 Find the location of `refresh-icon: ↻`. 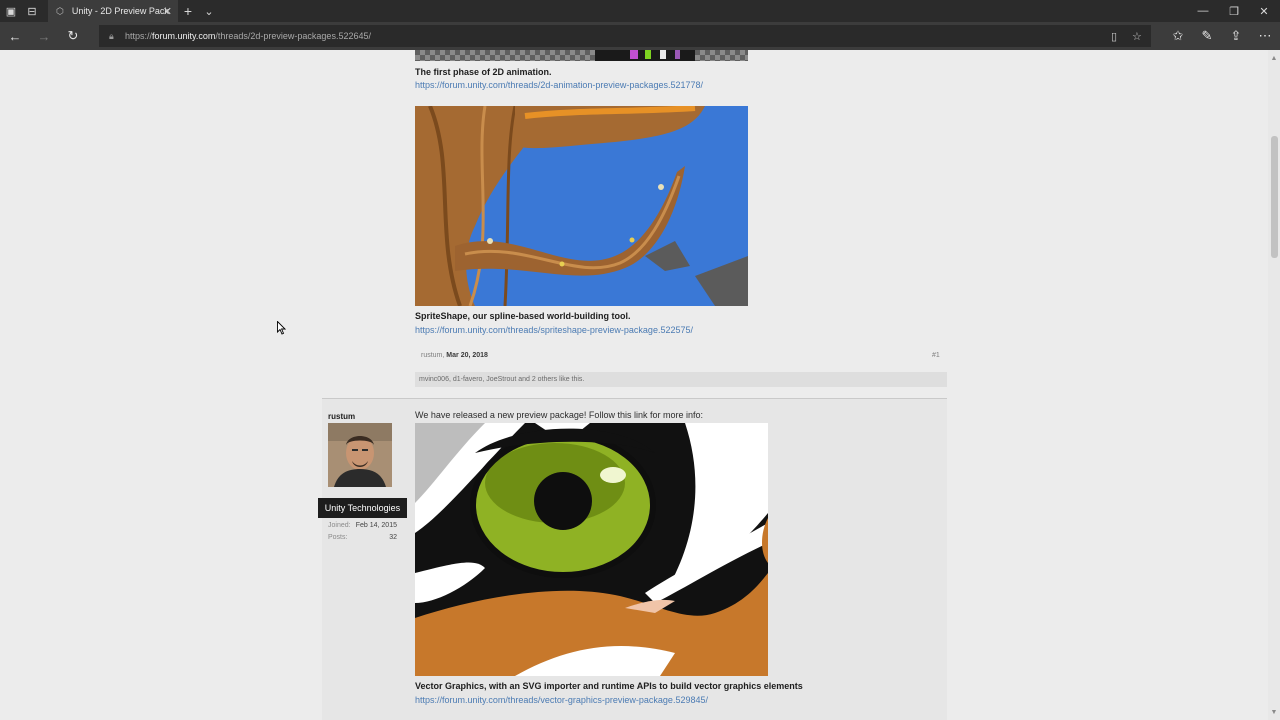

refresh-icon: ↻ is located at coordinates (73, 36).